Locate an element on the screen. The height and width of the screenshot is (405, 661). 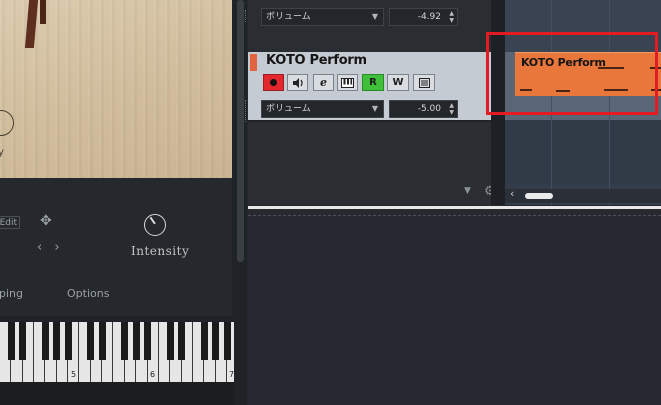
tab-options: Options is located at coordinates (88, 293).